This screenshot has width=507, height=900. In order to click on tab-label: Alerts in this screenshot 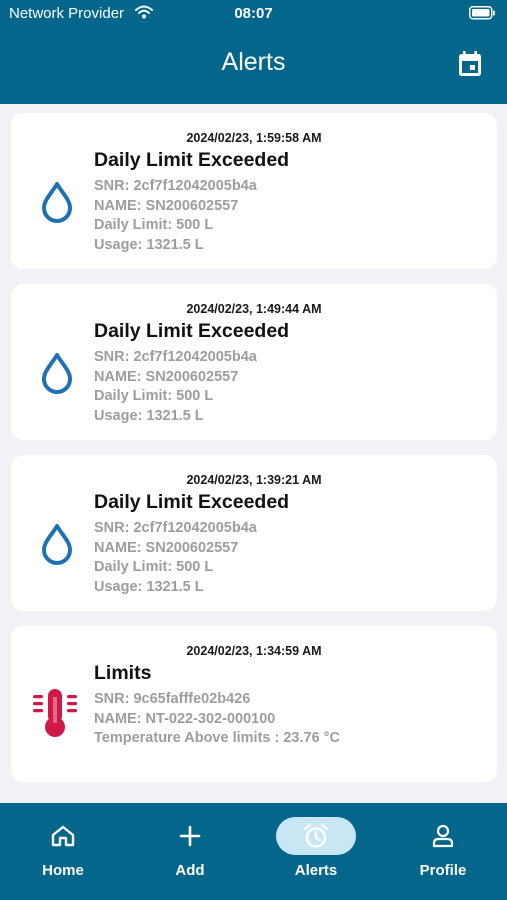, I will do `click(316, 870)`.